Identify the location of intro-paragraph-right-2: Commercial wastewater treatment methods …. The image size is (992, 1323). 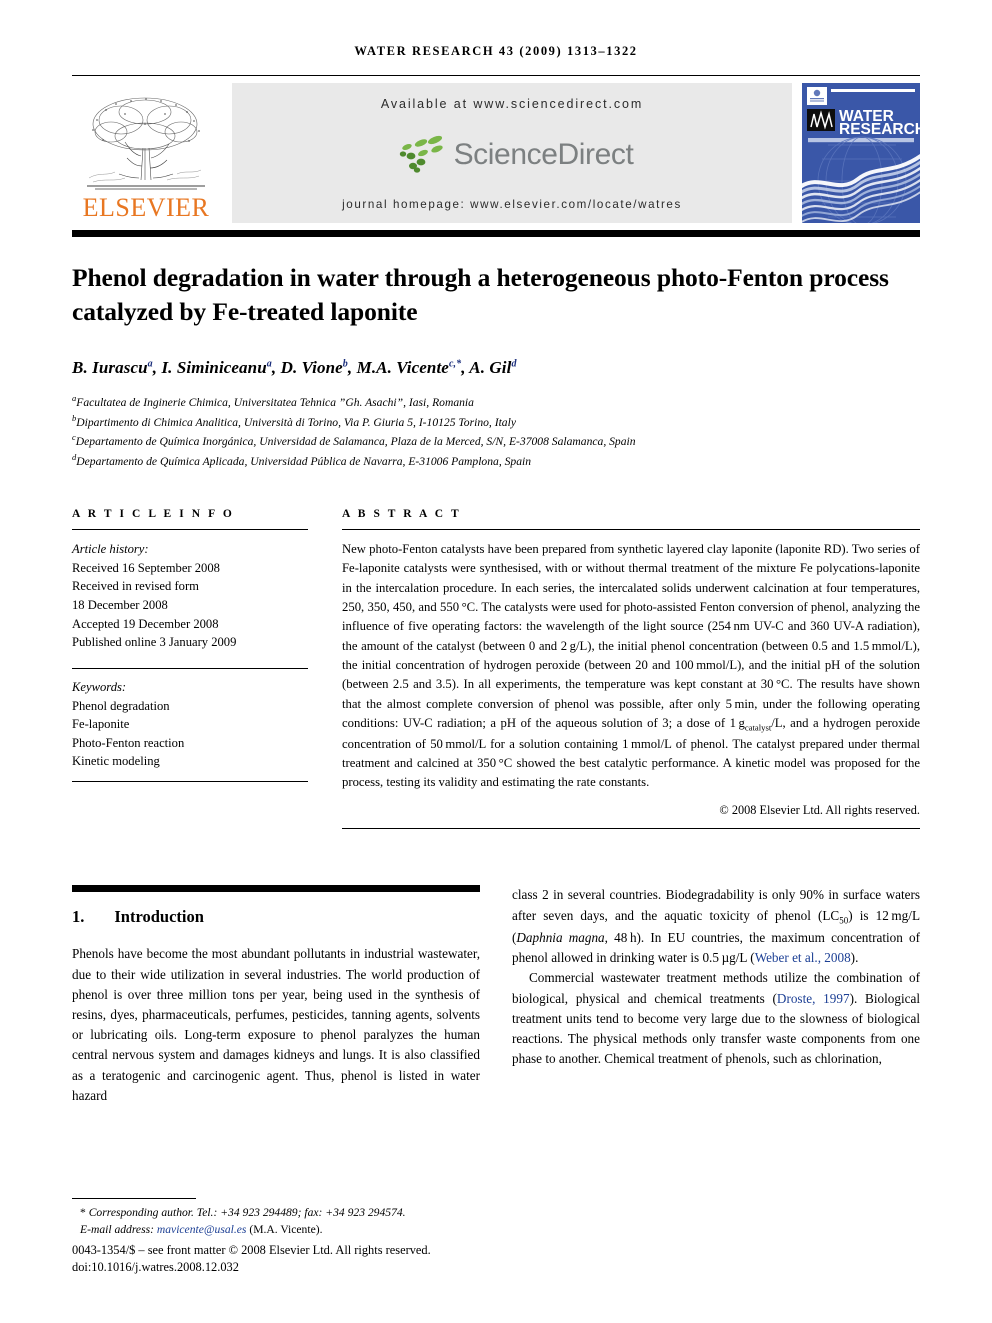
(716, 1018).